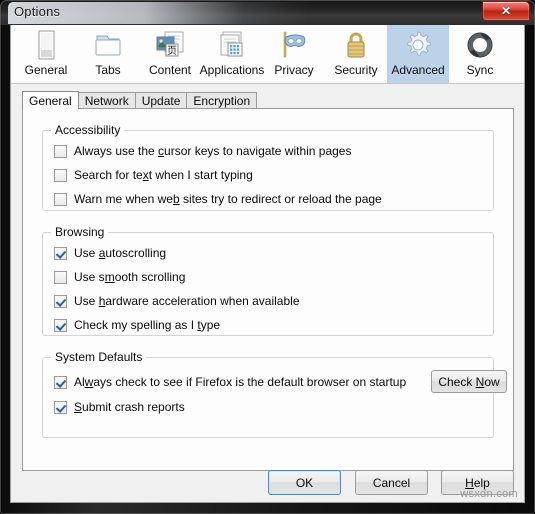 The image size is (535, 514). What do you see at coordinates (60, 151) in the screenshot?
I see `checkbox-cursor-keys` at bounding box center [60, 151].